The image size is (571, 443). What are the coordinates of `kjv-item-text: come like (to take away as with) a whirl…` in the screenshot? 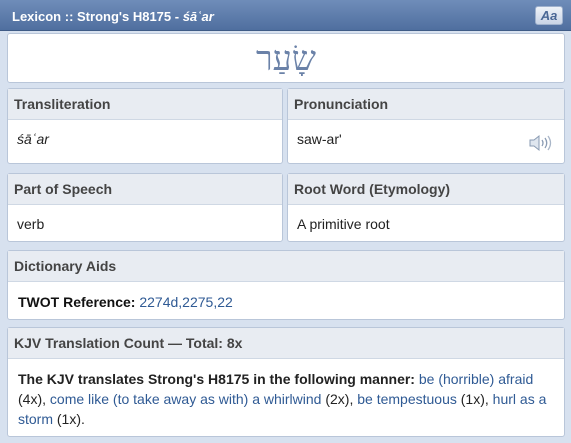 It's located at (186, 399).